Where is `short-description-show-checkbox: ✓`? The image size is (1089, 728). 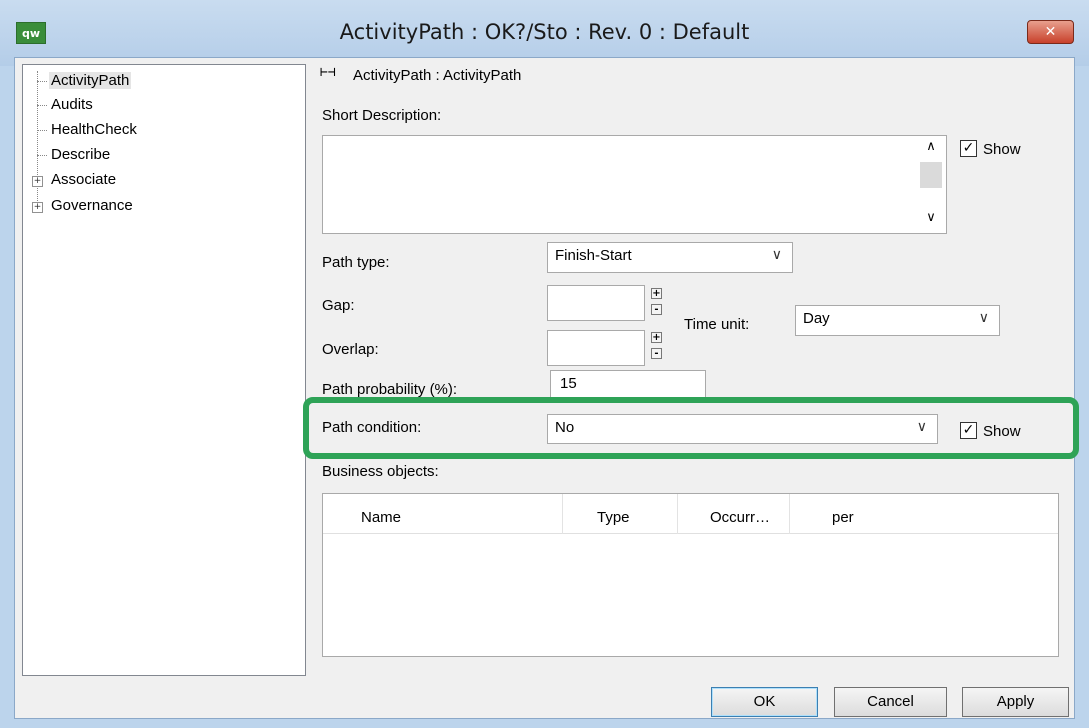 short-description-show-checkbox: ✓ is located at coordinates (968, 148).